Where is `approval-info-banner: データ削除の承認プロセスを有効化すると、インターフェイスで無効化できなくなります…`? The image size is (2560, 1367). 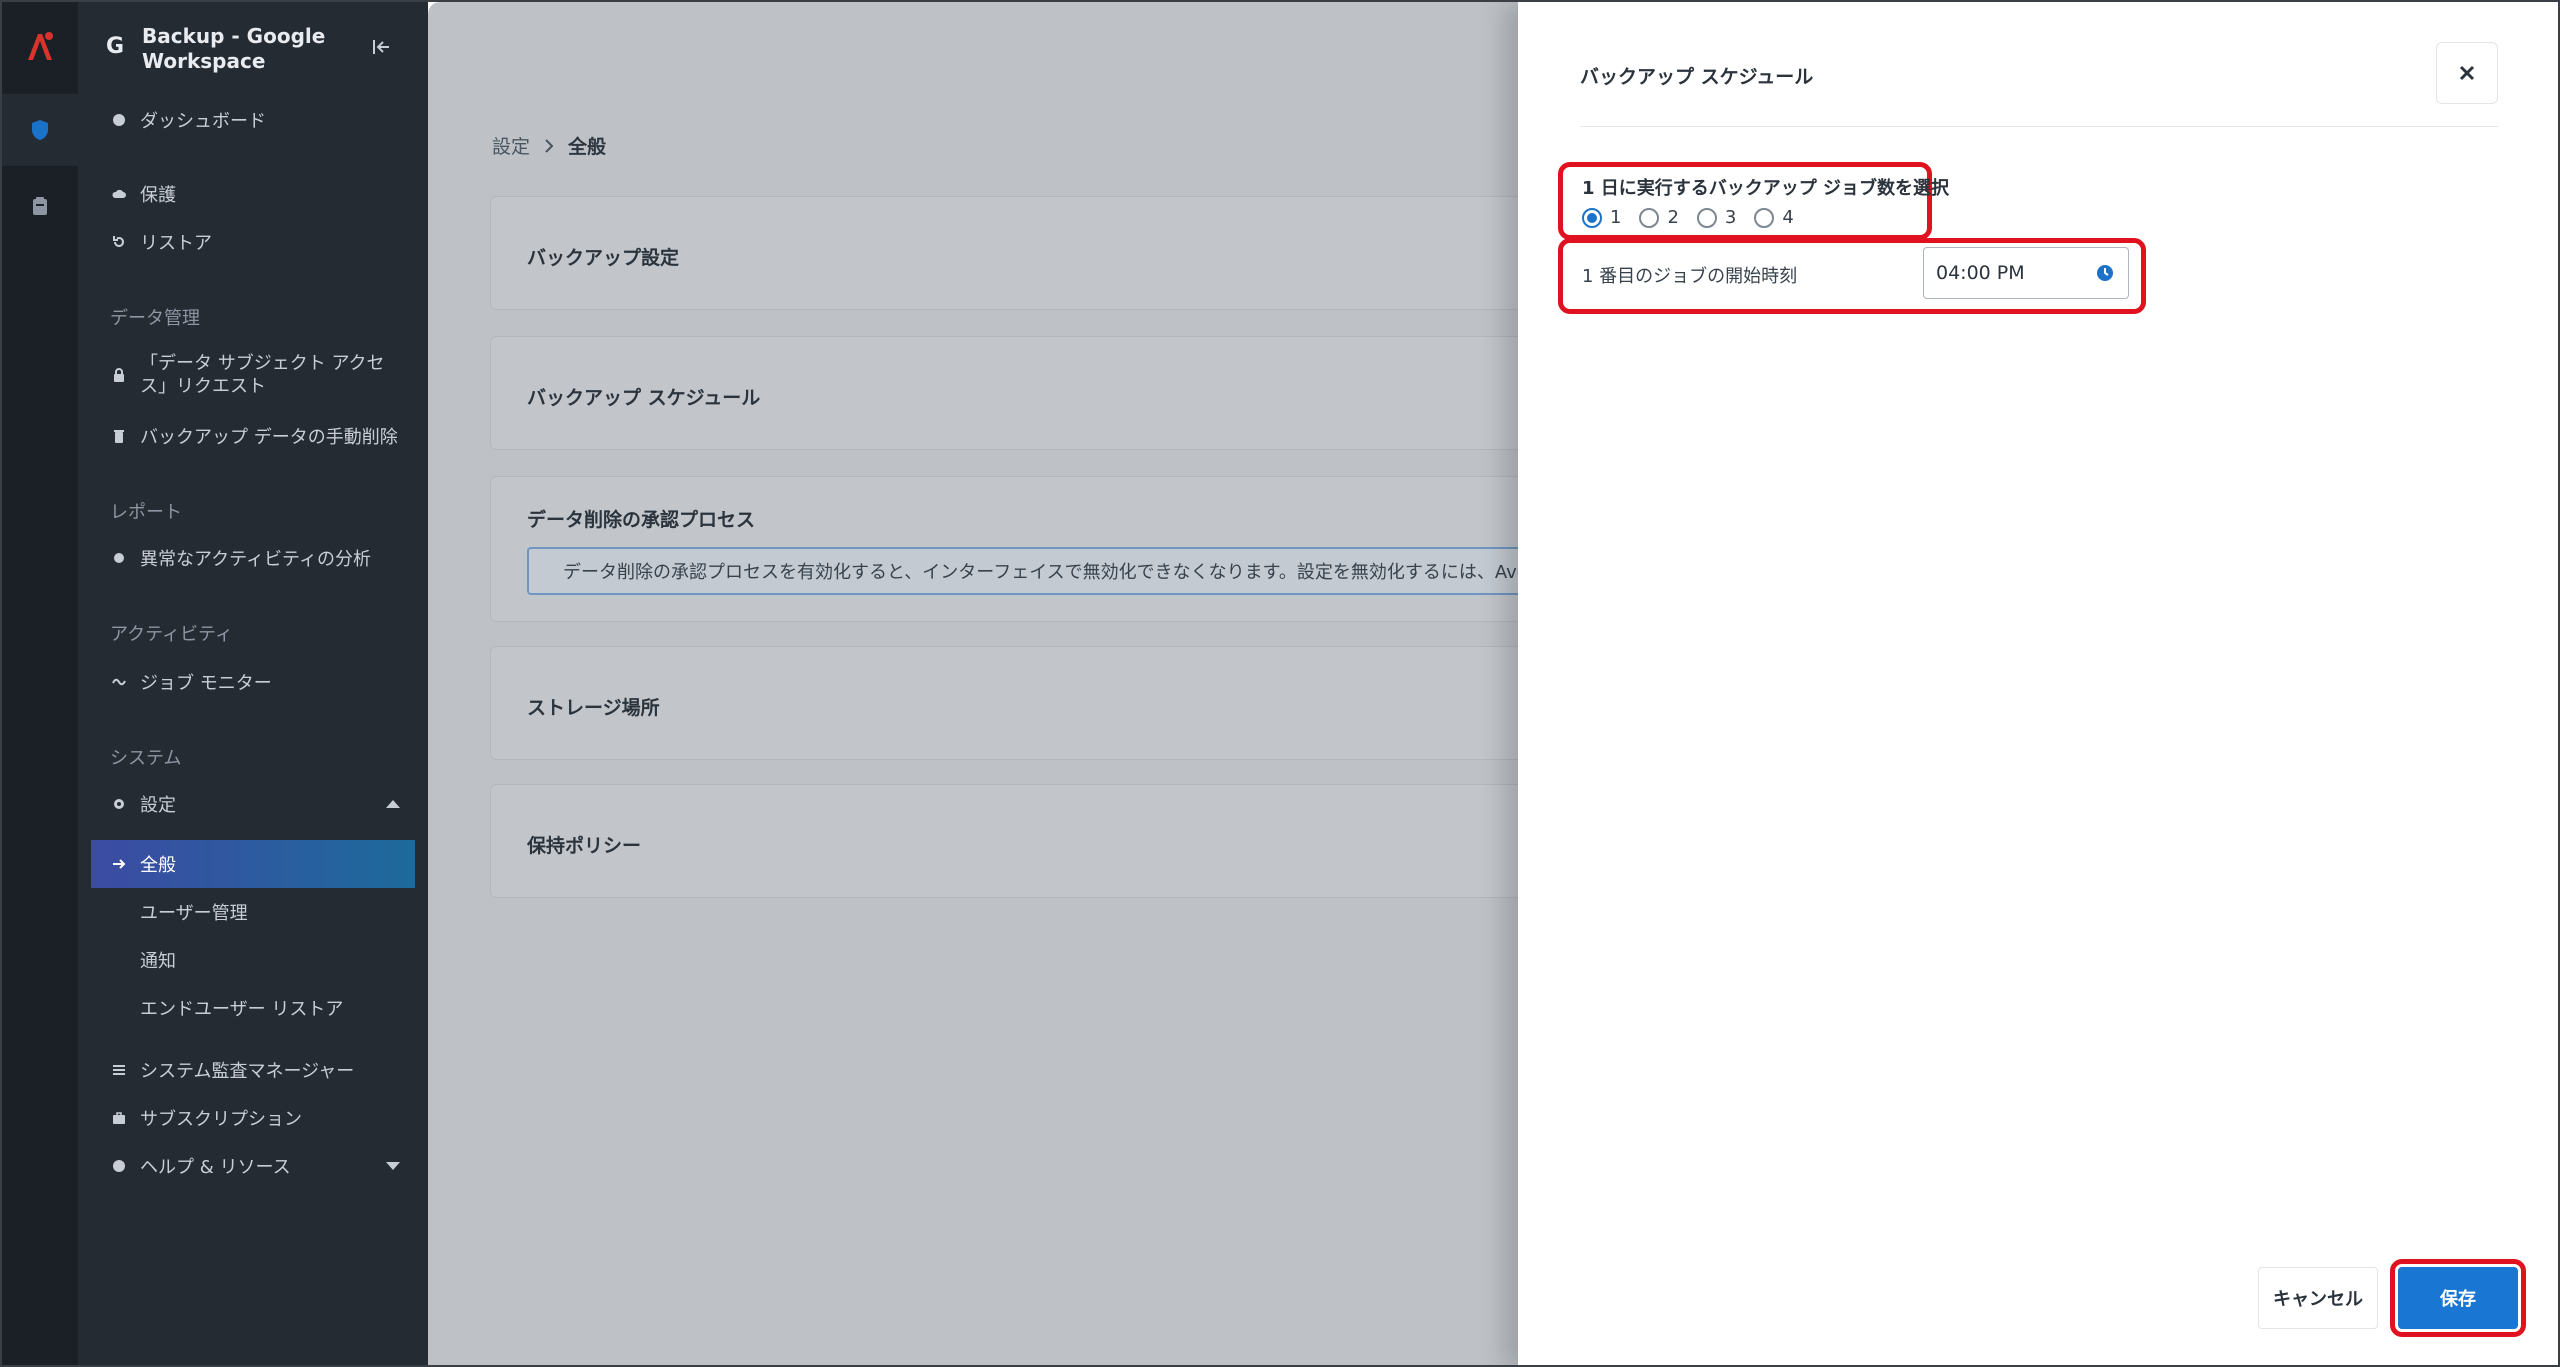
approval-info-banner: データ削除の承認プロセスを有効化すると、インターフェイスで無効化できなくなります… is located at coordinates (1022, 571).